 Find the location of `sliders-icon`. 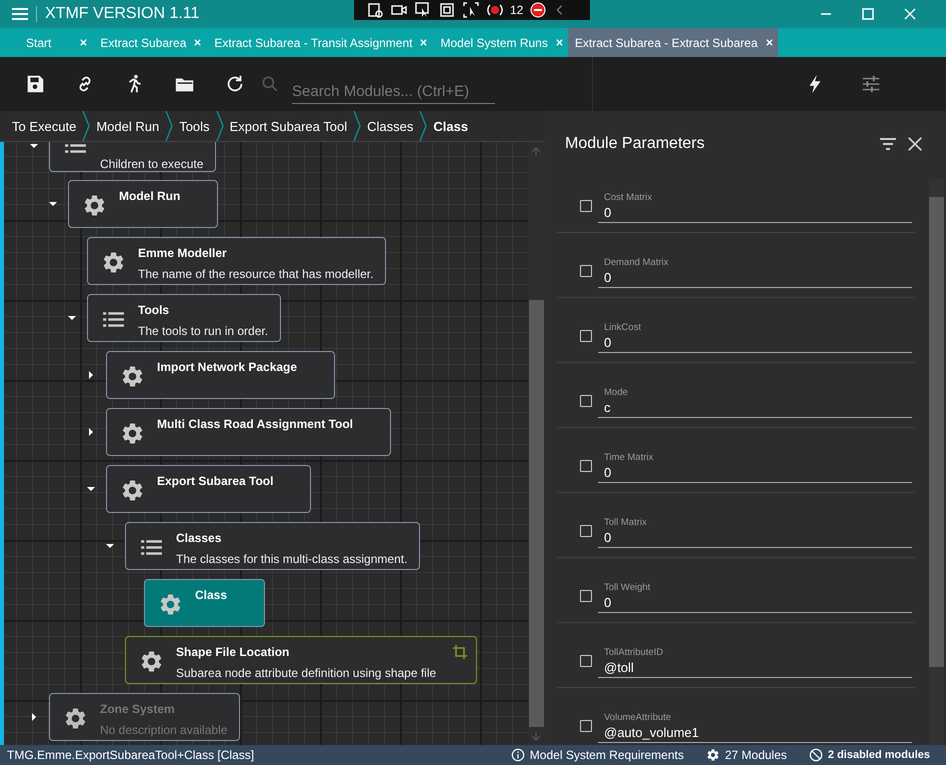

sliders-icon is located at coordinates (871, 84).